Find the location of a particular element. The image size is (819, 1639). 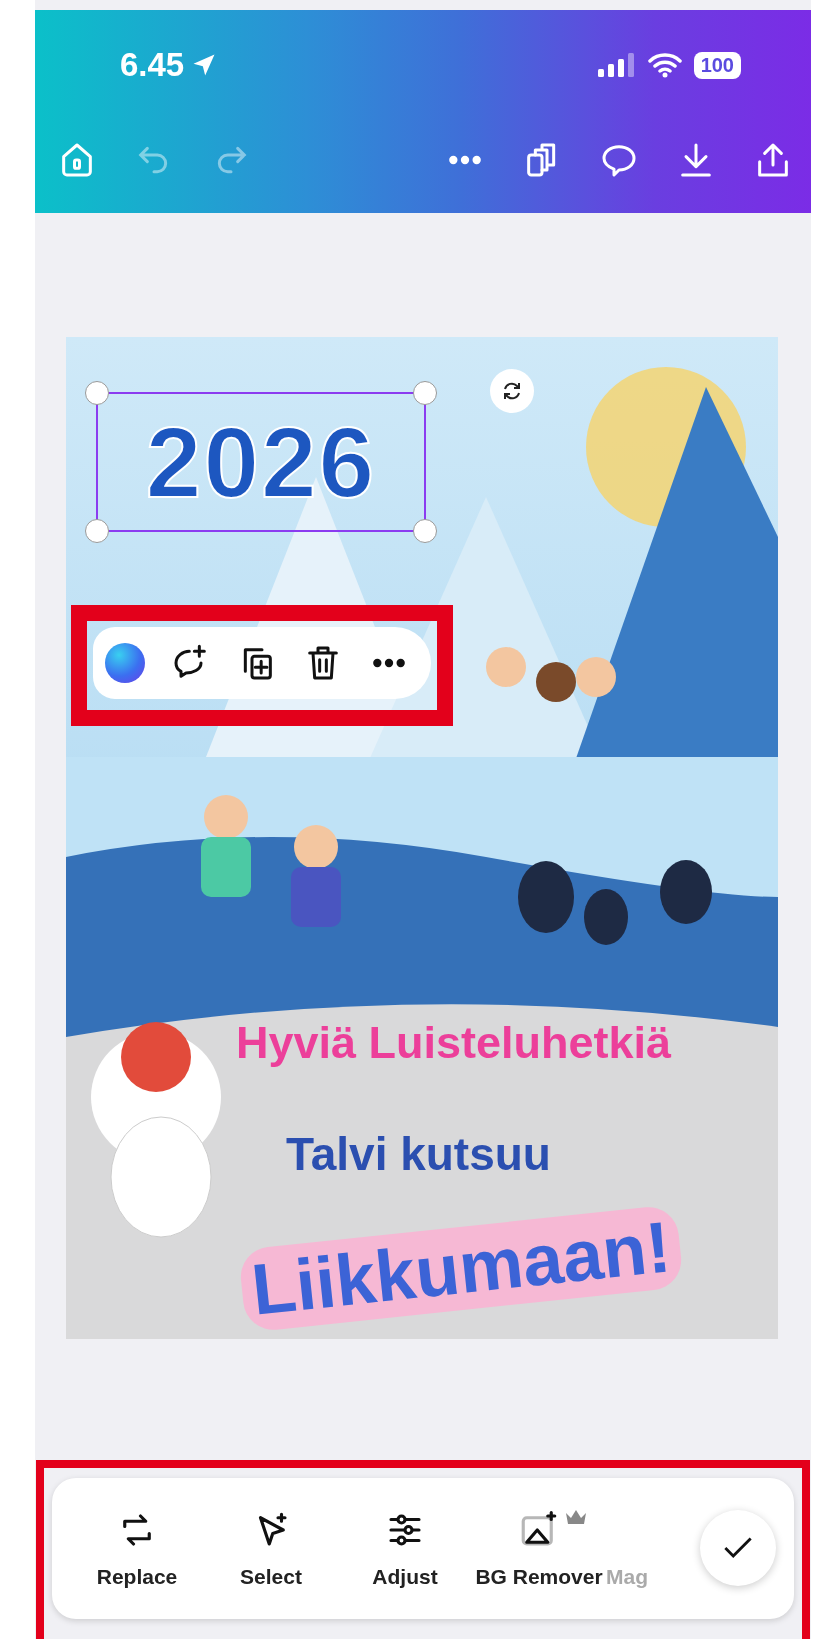

battery-level: 100 is located at coordinates (717, 65).